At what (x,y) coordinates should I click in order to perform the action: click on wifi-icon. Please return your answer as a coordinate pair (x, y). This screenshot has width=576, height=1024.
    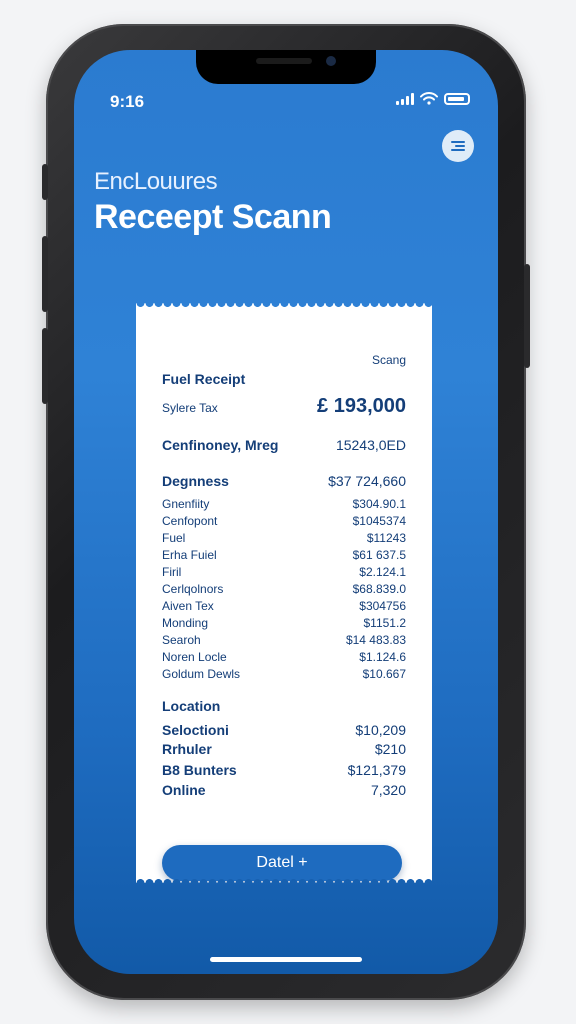
    Looking at the image, I should click on (429, 98).